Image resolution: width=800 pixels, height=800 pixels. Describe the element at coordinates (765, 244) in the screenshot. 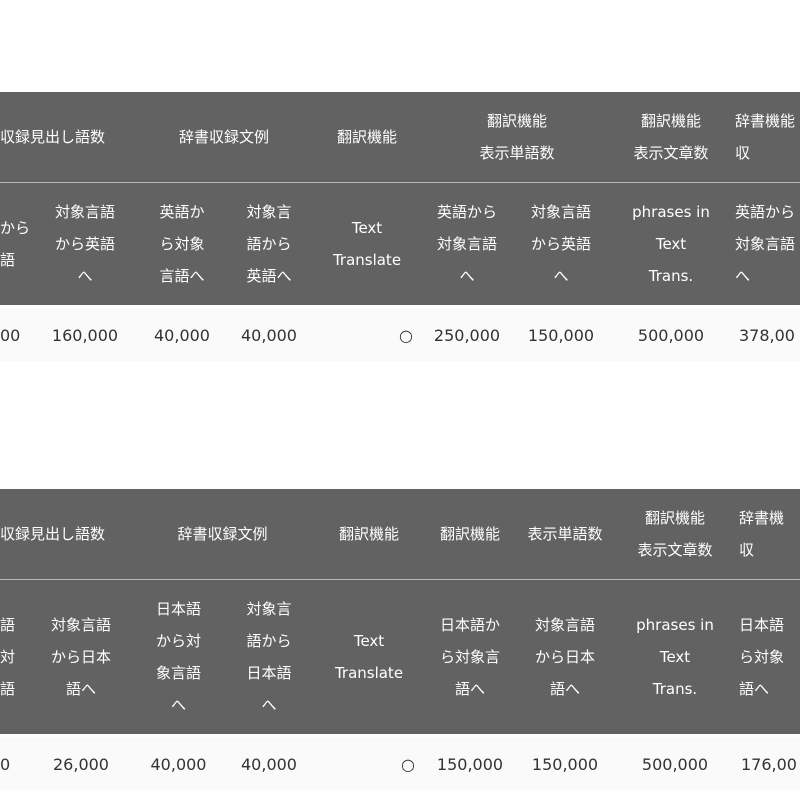

I see `sub-header-dict-en-to-target: 英語から 対象言語 へ` at that location.